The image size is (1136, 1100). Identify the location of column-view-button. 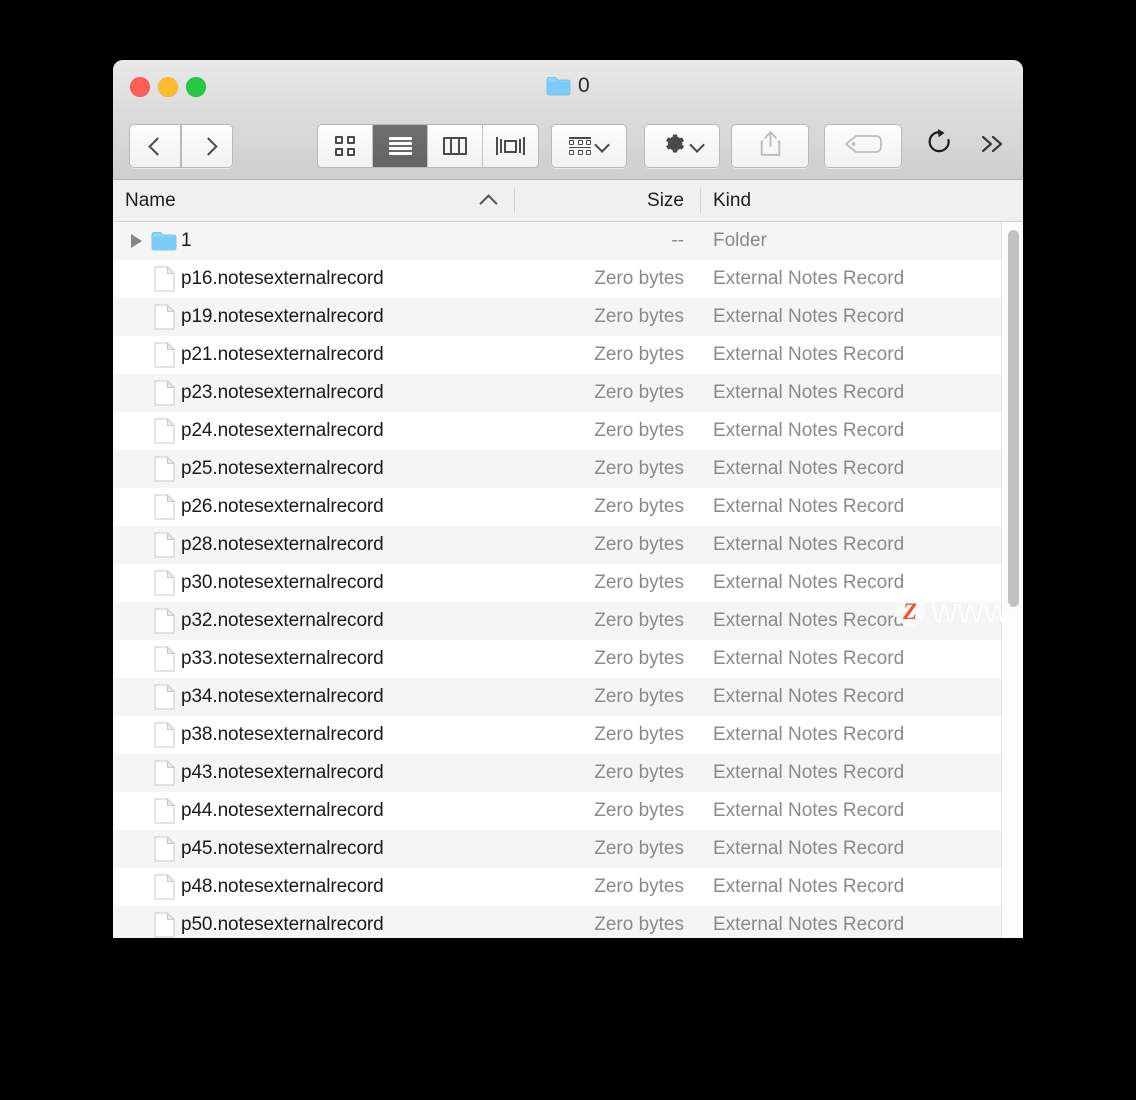
(455, 146).